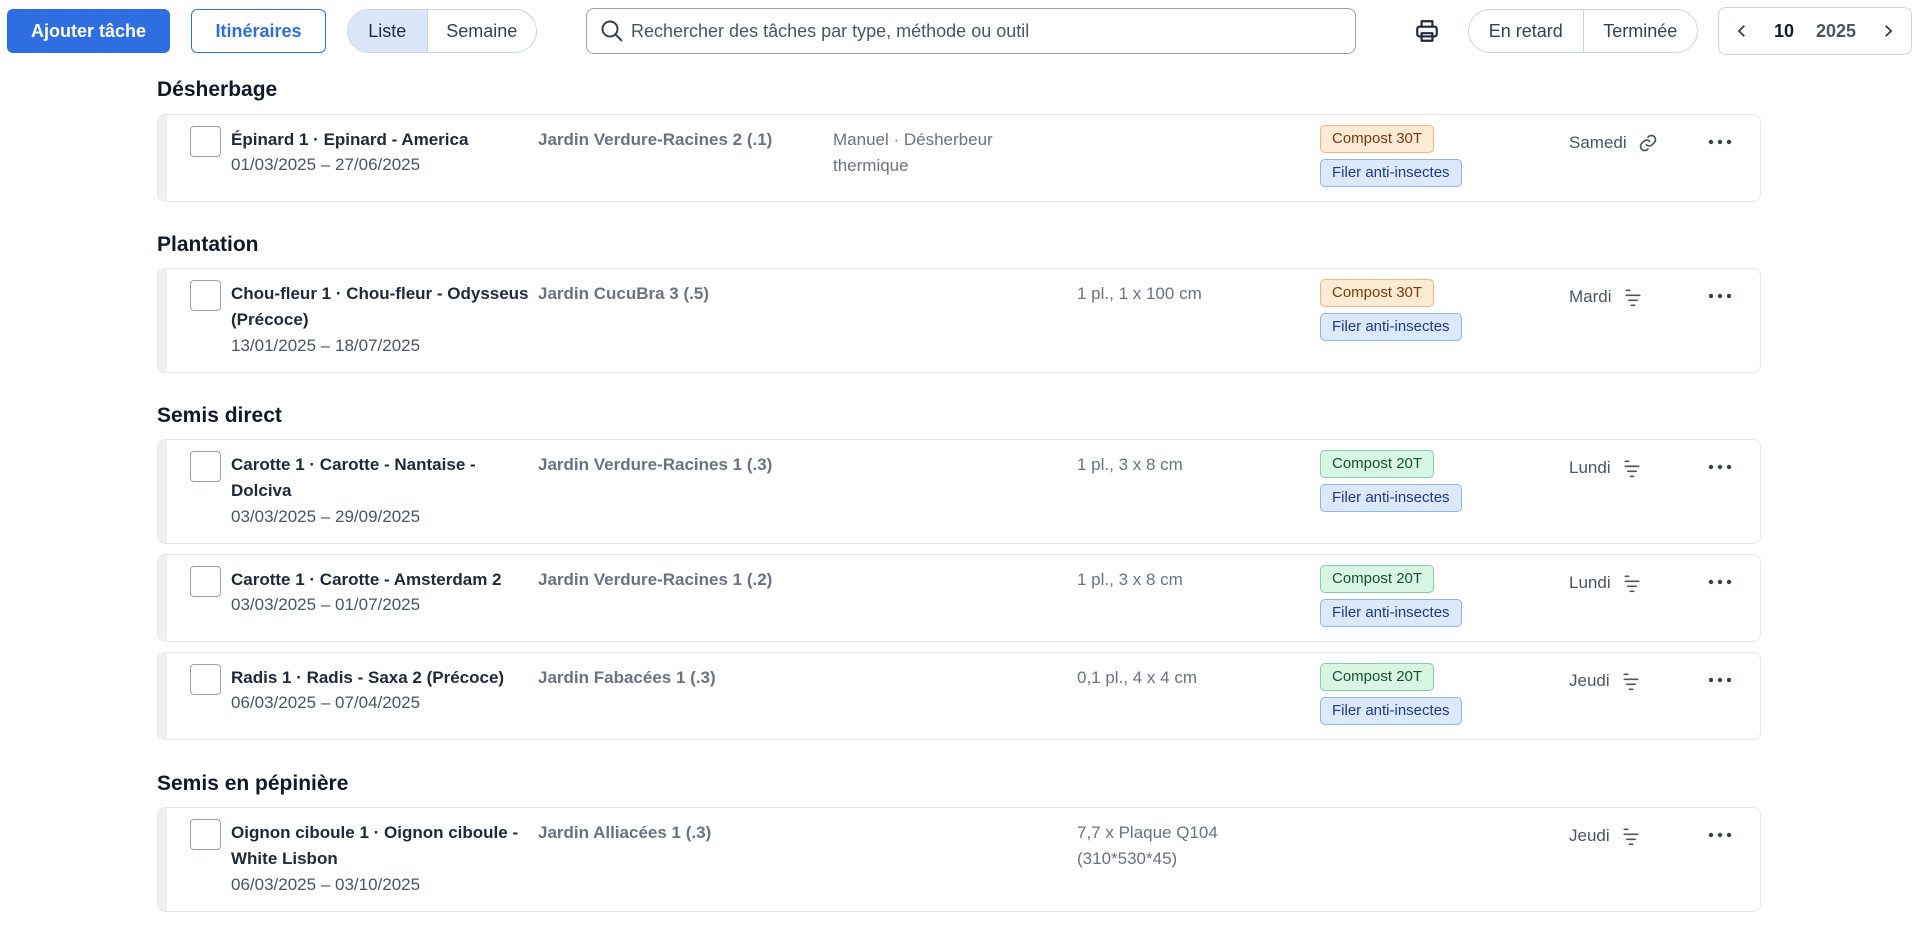 The height and width of the screenshot is (943, 1920). I want to click on task-title: Radis 1 · Radis - Saxa 2 (Précoce), so click(368, 677).